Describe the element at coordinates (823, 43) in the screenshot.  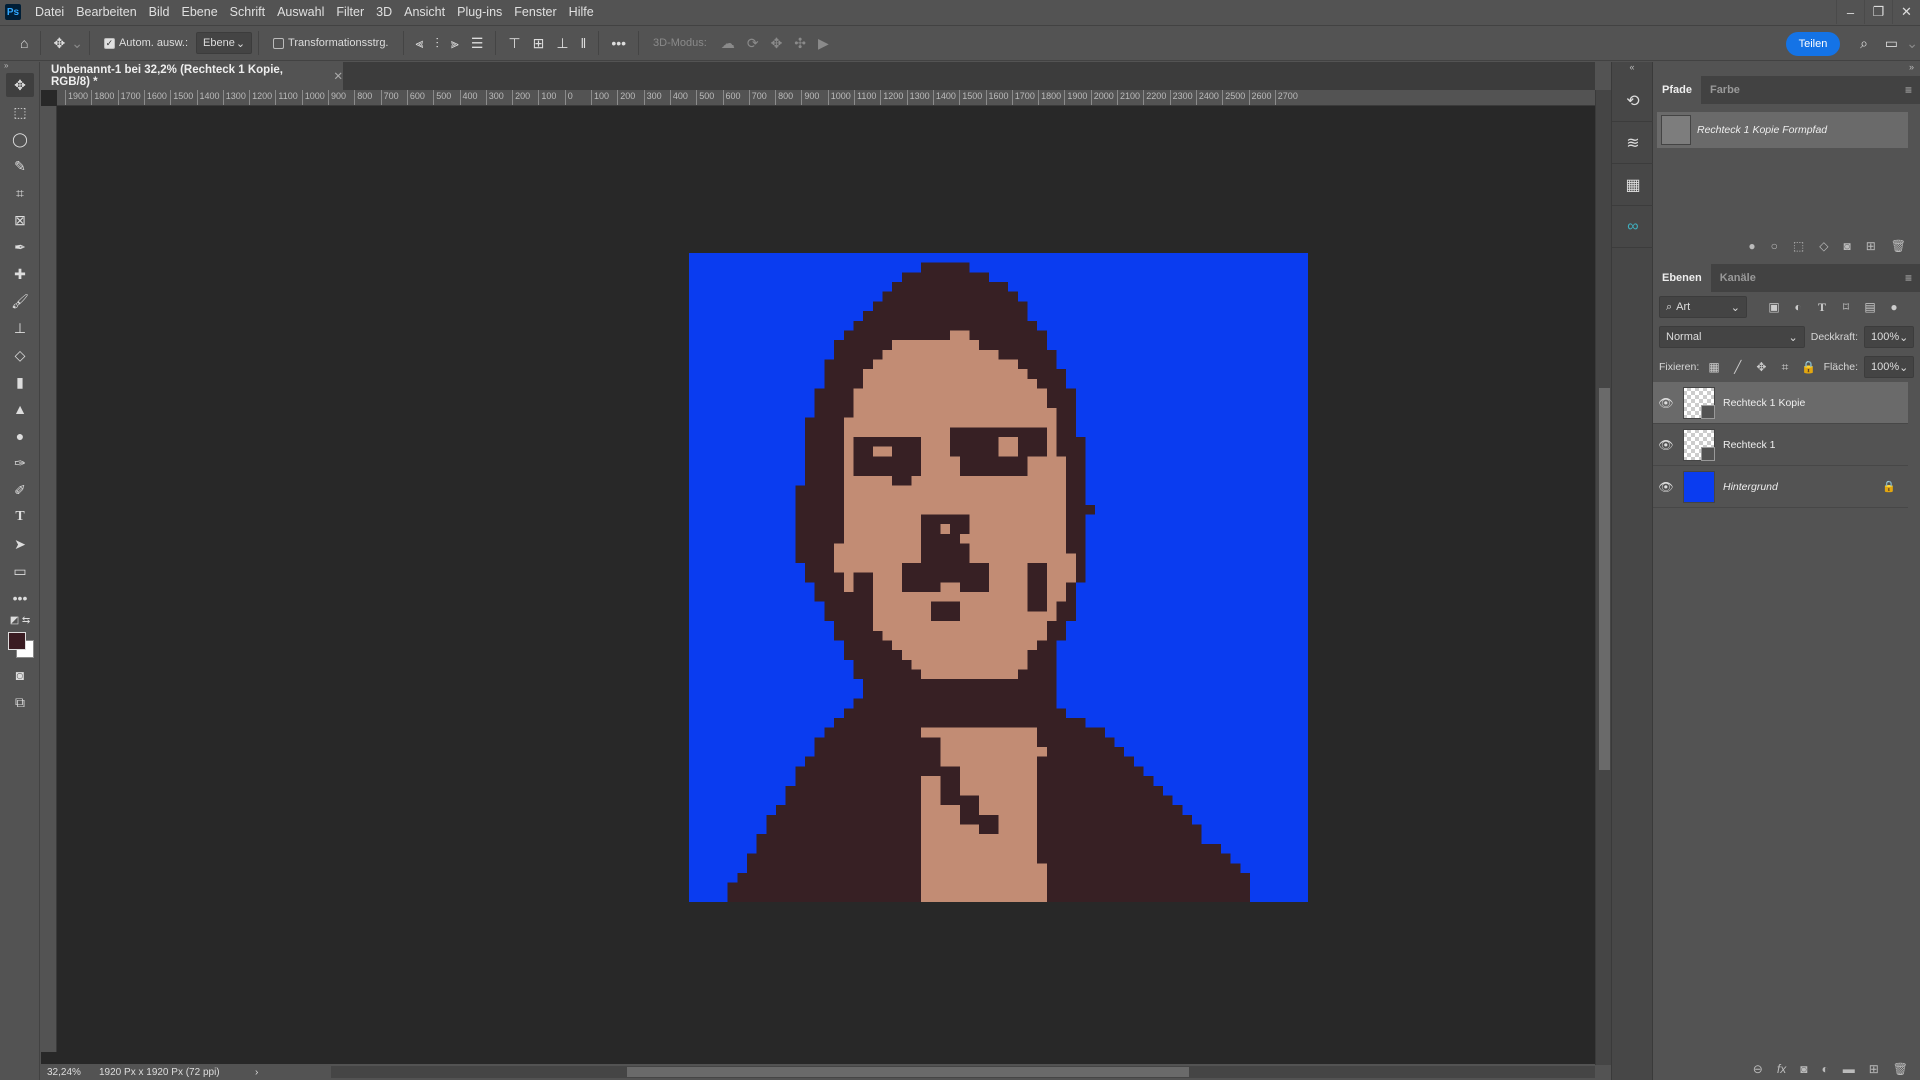
I see `3d-camera-icon: ▶` at that location.